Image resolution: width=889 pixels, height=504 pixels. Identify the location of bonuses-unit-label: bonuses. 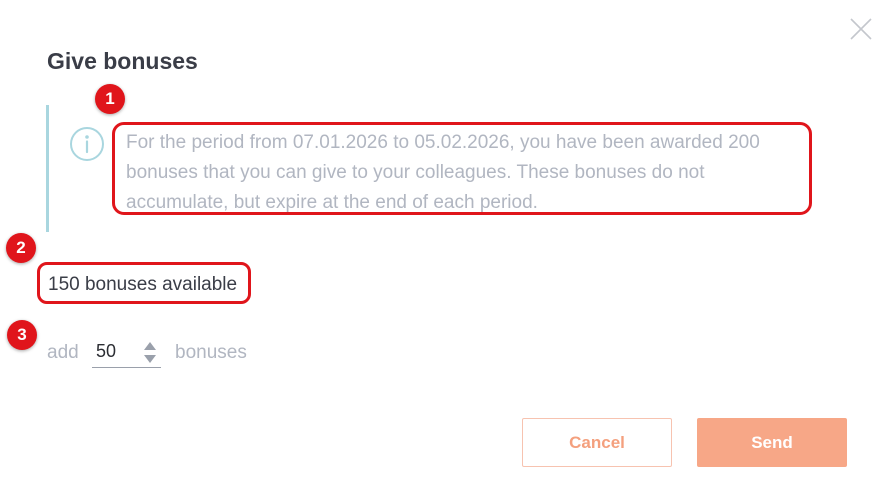
(211, 352).